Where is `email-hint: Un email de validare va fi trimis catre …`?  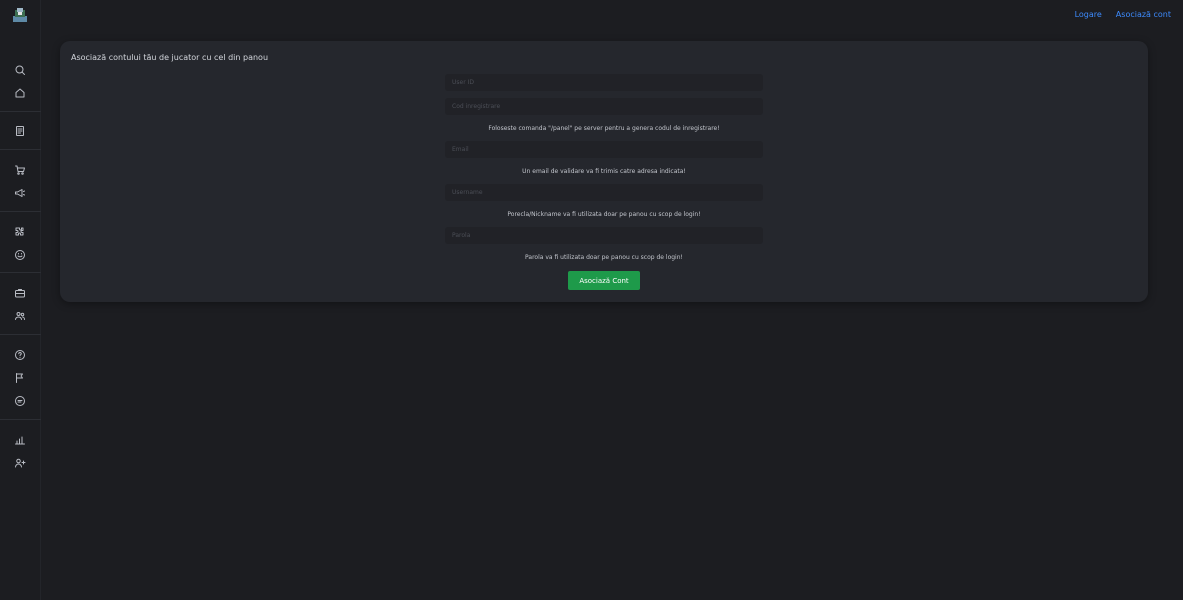 email-hint: Un email de validare va fi trimis catre … is located at coordinates (604, 171).